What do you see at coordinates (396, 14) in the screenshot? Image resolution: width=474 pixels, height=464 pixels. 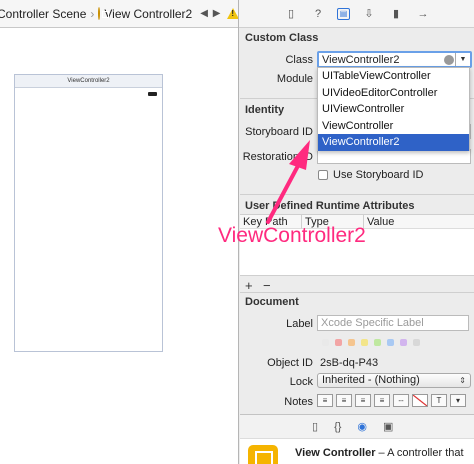 I see `size-inspector-icon: ▮` at bounding box center [396, 14].